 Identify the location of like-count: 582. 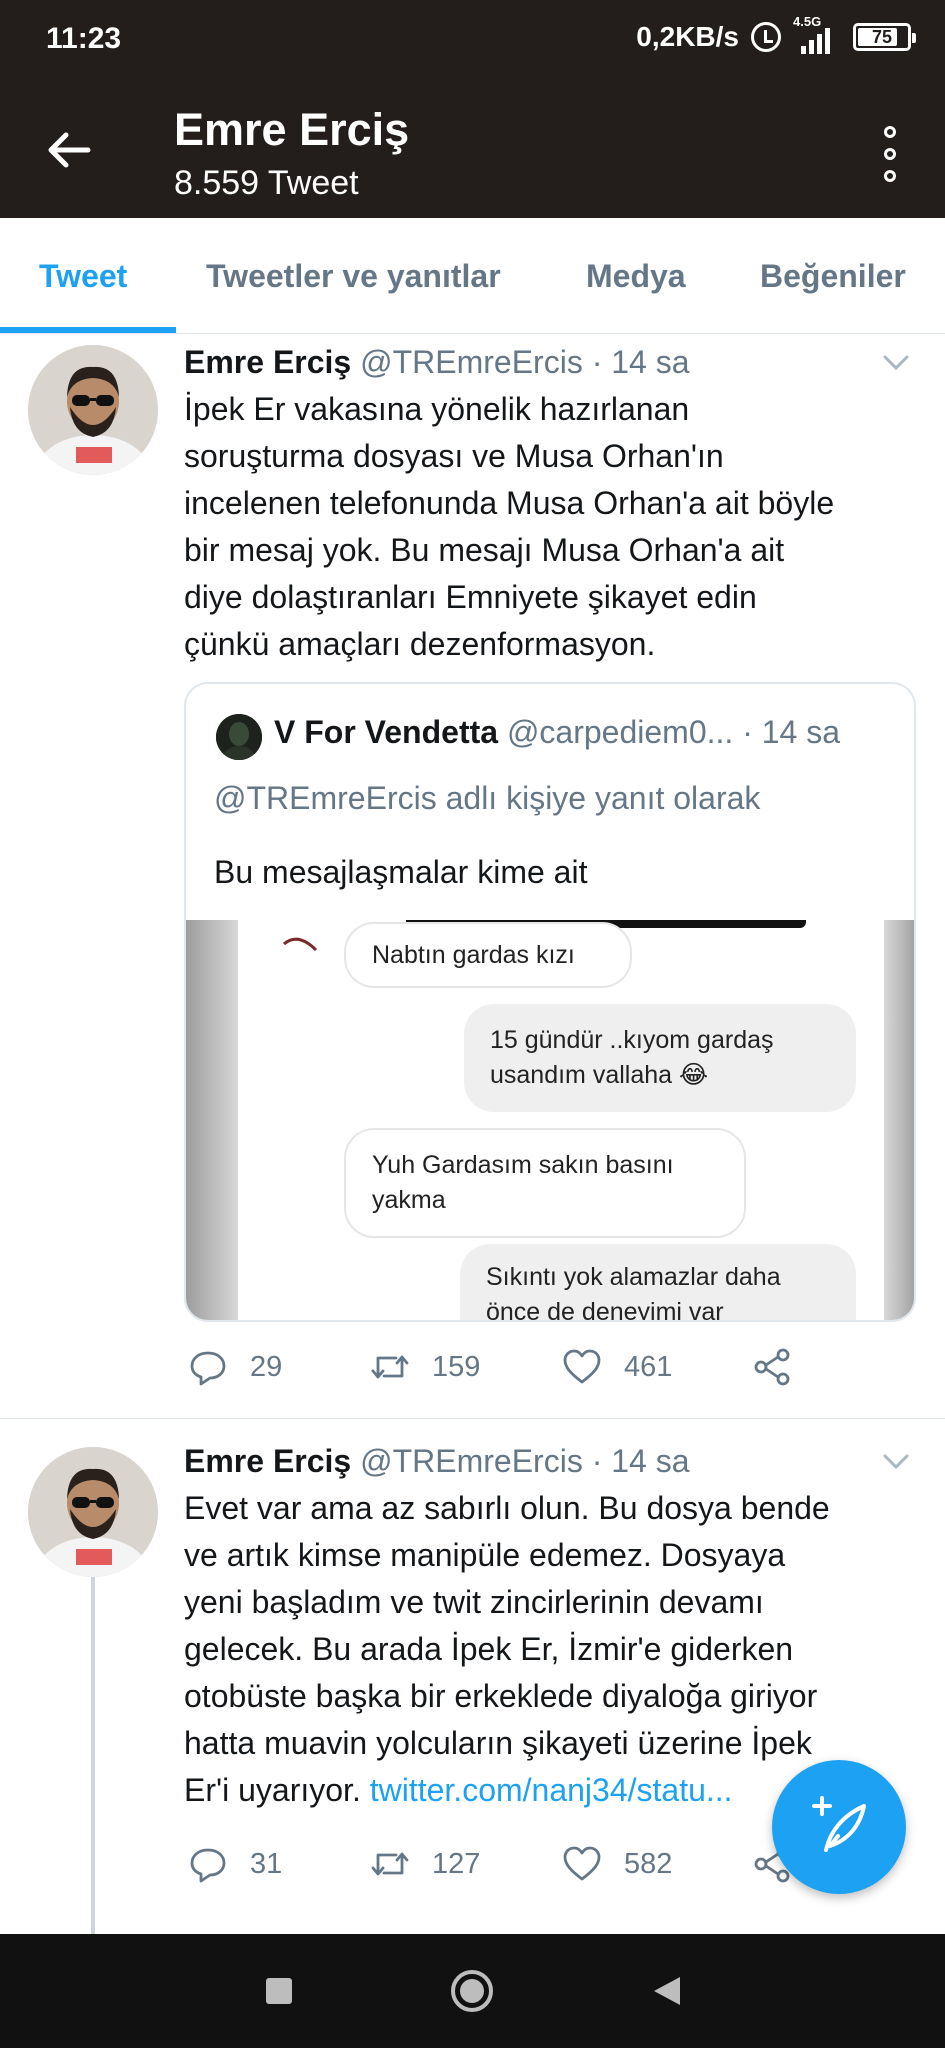
(648, 1863).